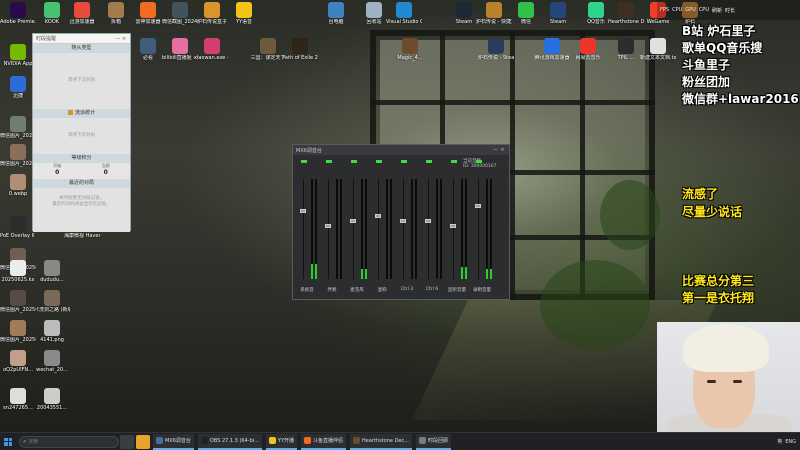  What do you see at coordinates (779, 441) in the screenshot?
I see `tray-item: 英` at bounding box center [779, 441].